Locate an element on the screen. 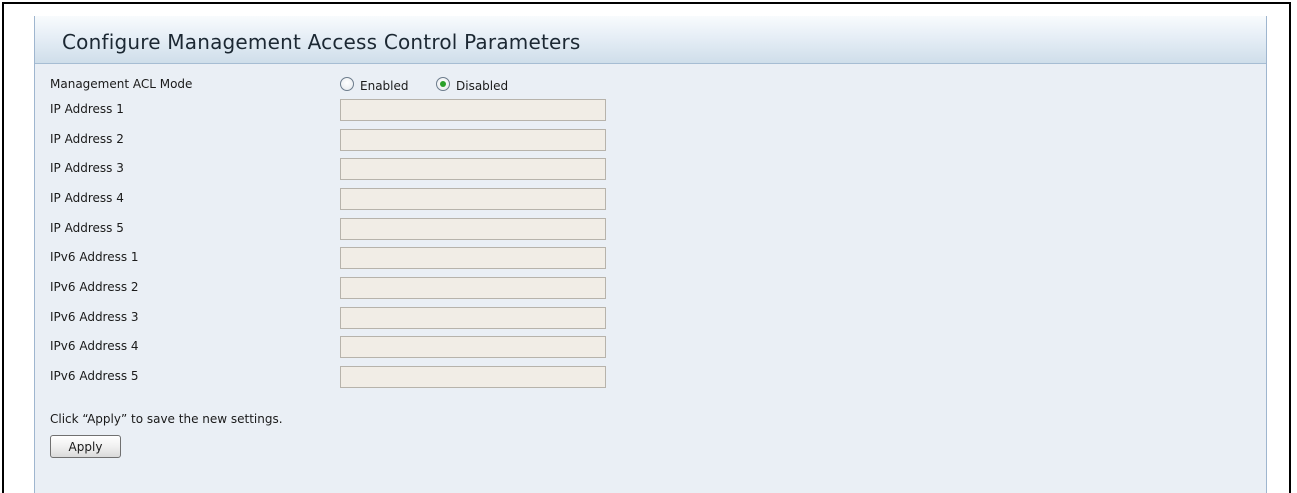  radio-disabled-label: Disabled is located at coordinates (482, 86).